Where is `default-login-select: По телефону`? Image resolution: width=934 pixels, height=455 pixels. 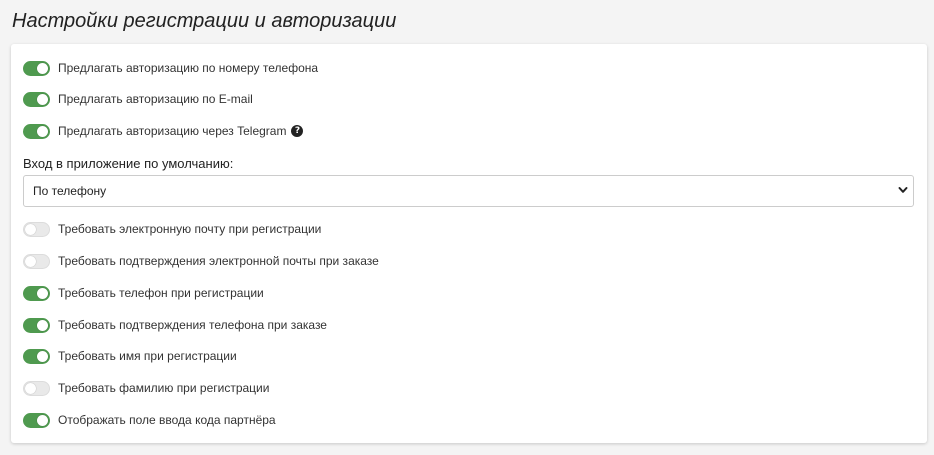 default-login-select: По телефону is located at coordinates (468, 191).